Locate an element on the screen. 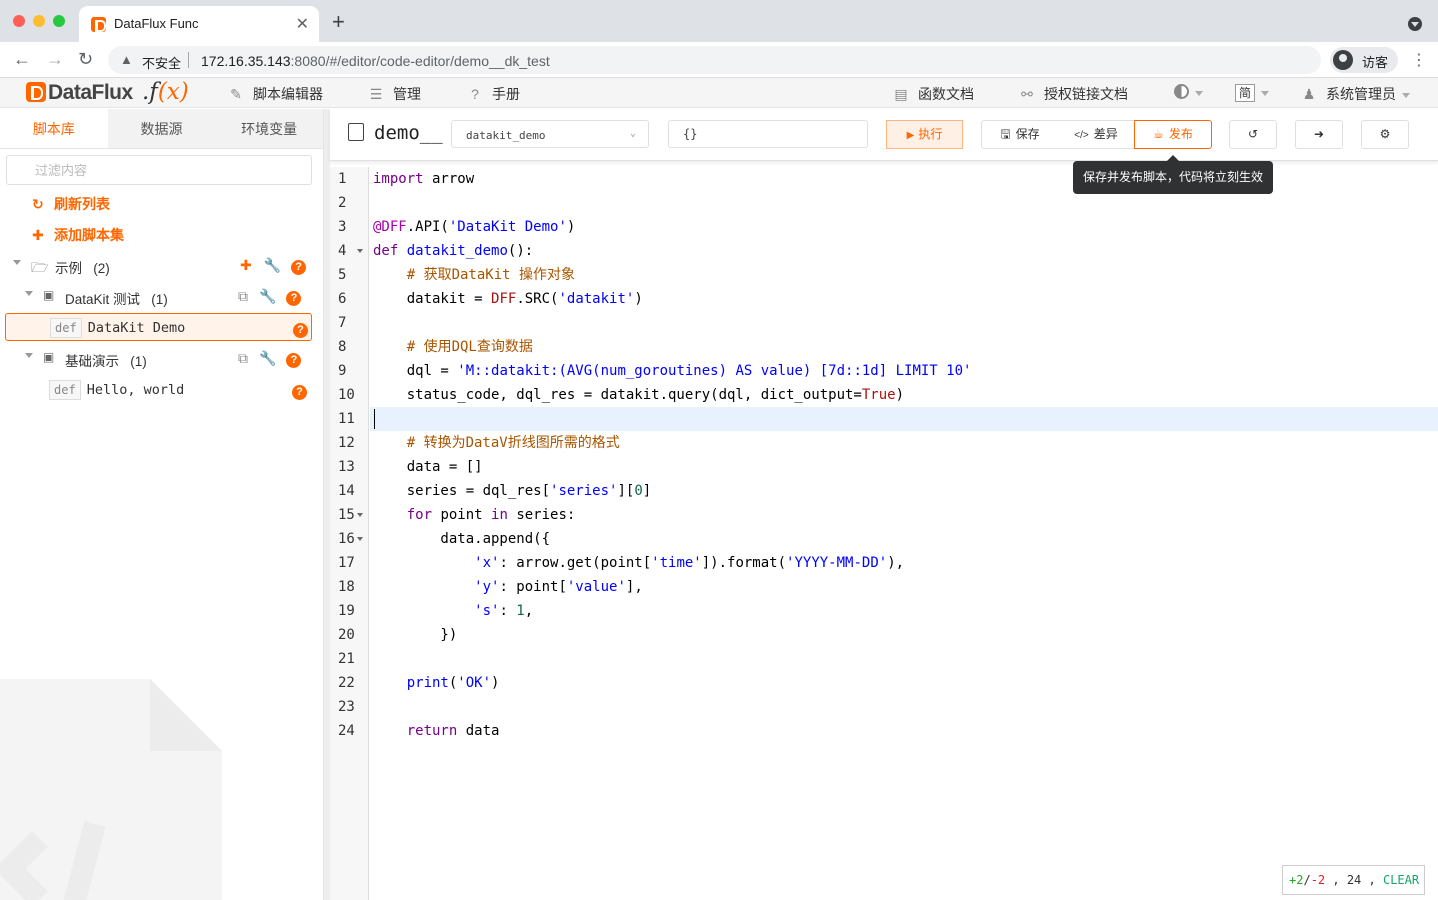 The height and width of the screenshot is (900, 1438). row-actions: ⧉ 🔧? is located at coordinates (270, 297).